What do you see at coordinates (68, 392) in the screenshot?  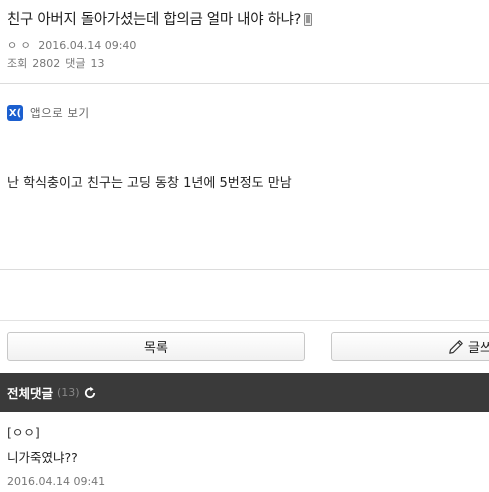 I see `comment-count: (13)` at bounding box center [68, 392].